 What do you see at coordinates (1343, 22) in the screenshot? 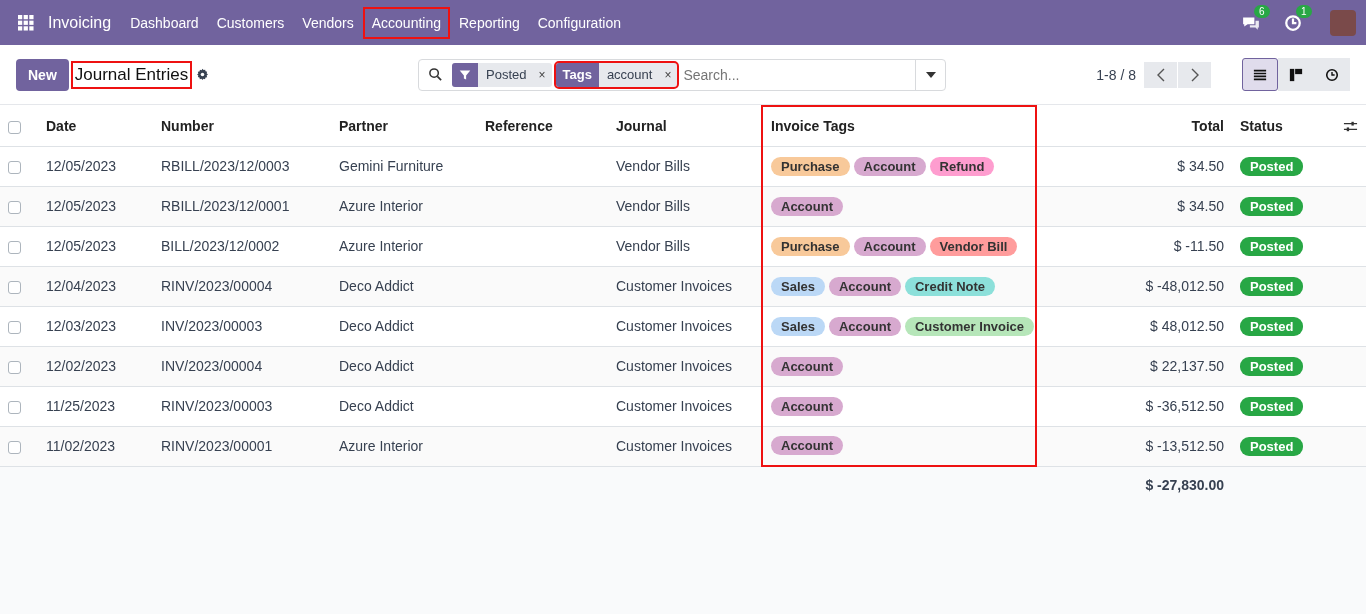
I see `user-avatar` at bounding box center [1343, 22].